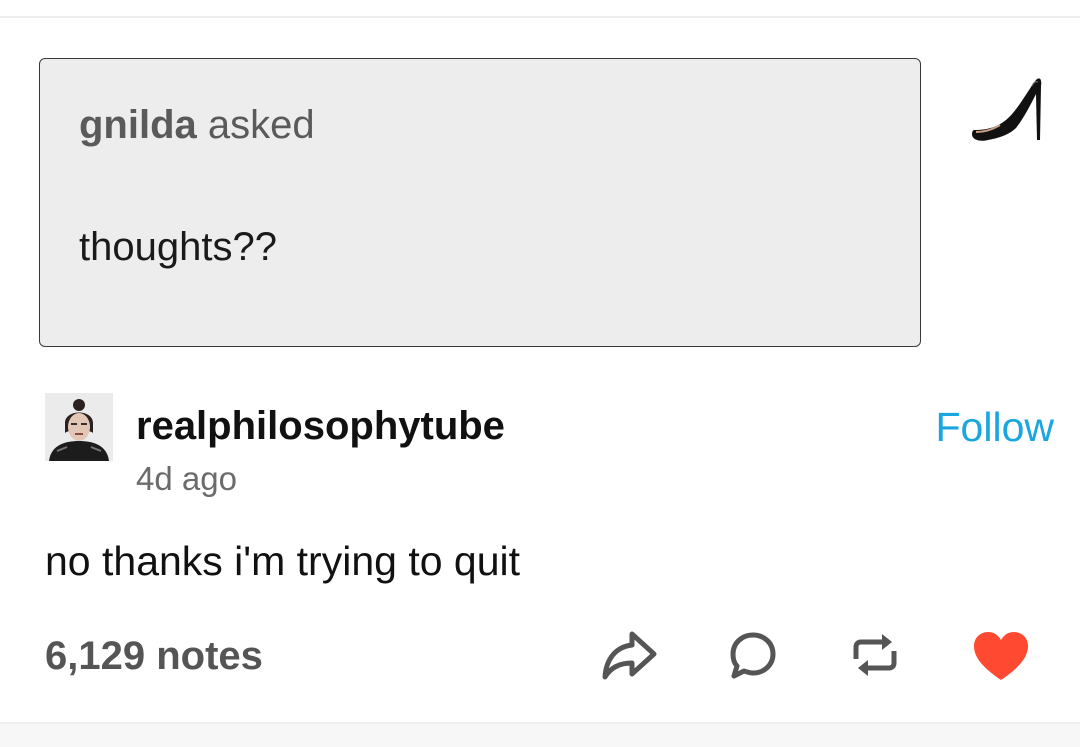 The image size is (1080, 747). I want to click on answer-body: no thanks i'm trying to quit, so click(283, 561).